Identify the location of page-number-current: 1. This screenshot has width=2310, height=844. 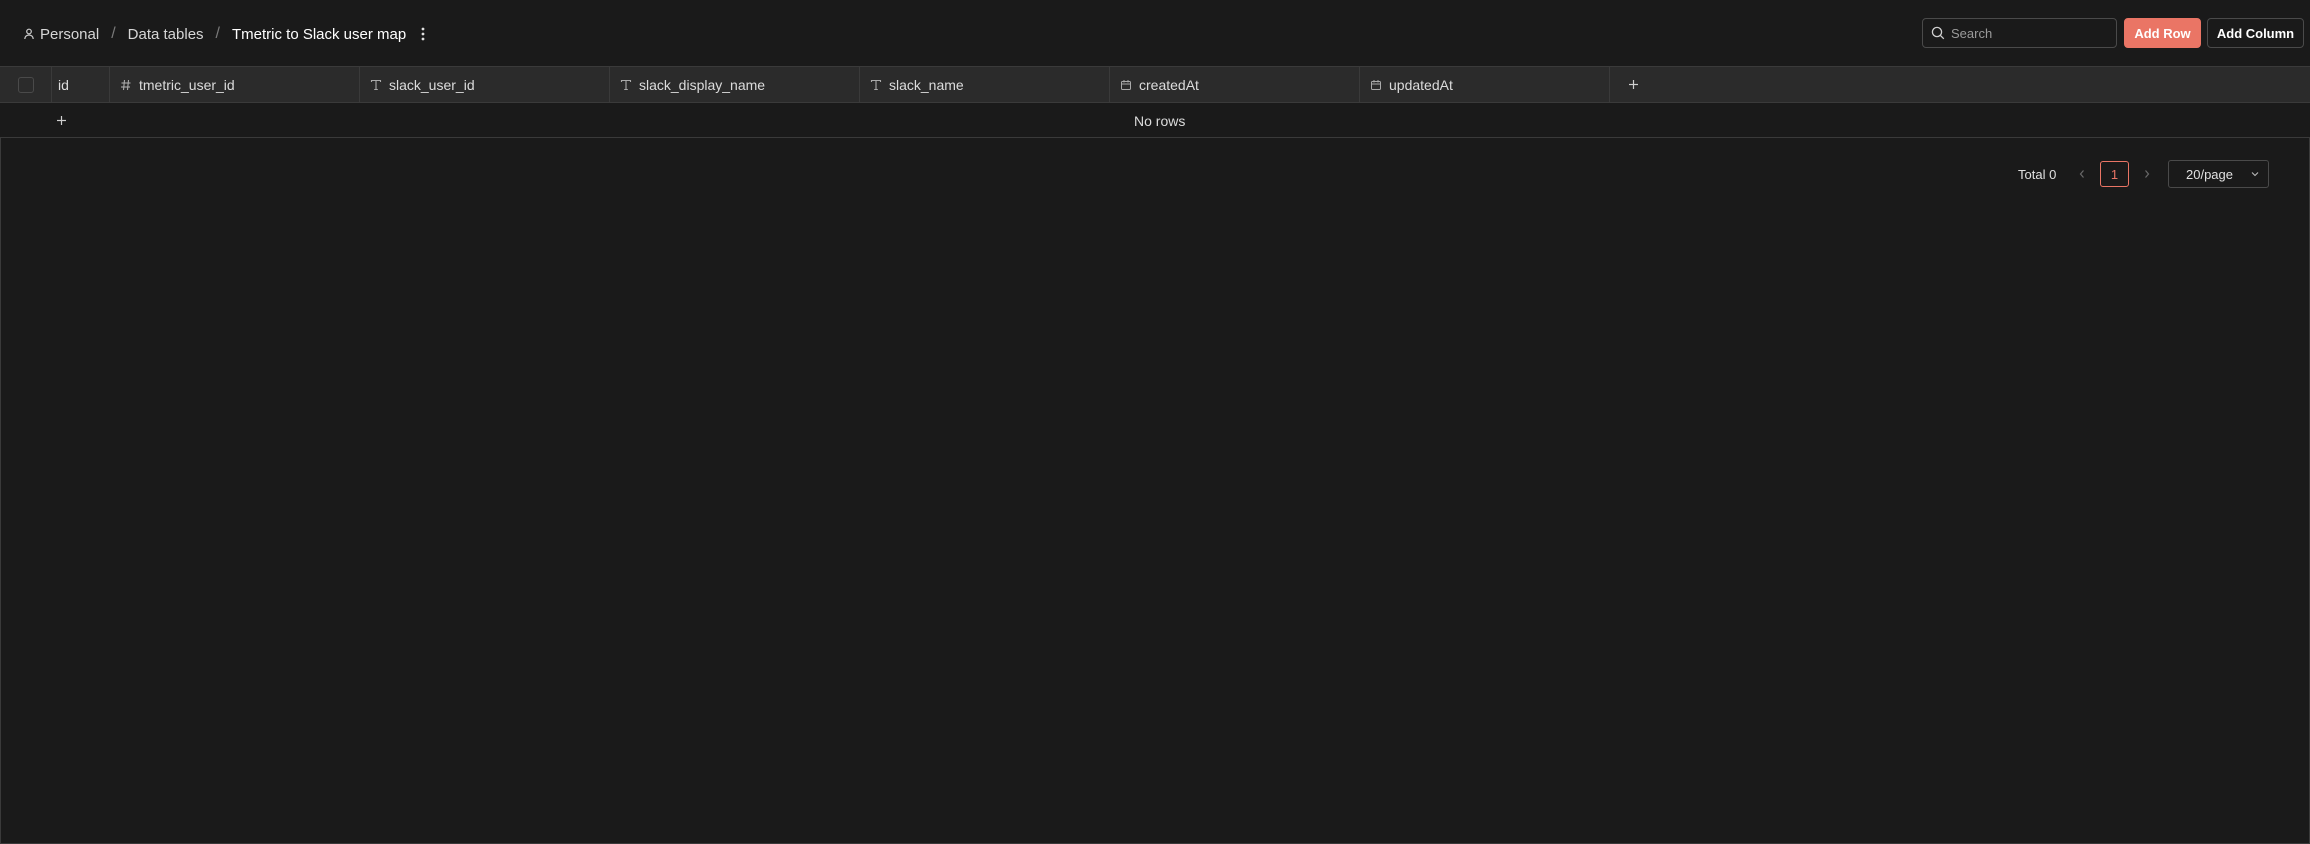
(2114, 174).